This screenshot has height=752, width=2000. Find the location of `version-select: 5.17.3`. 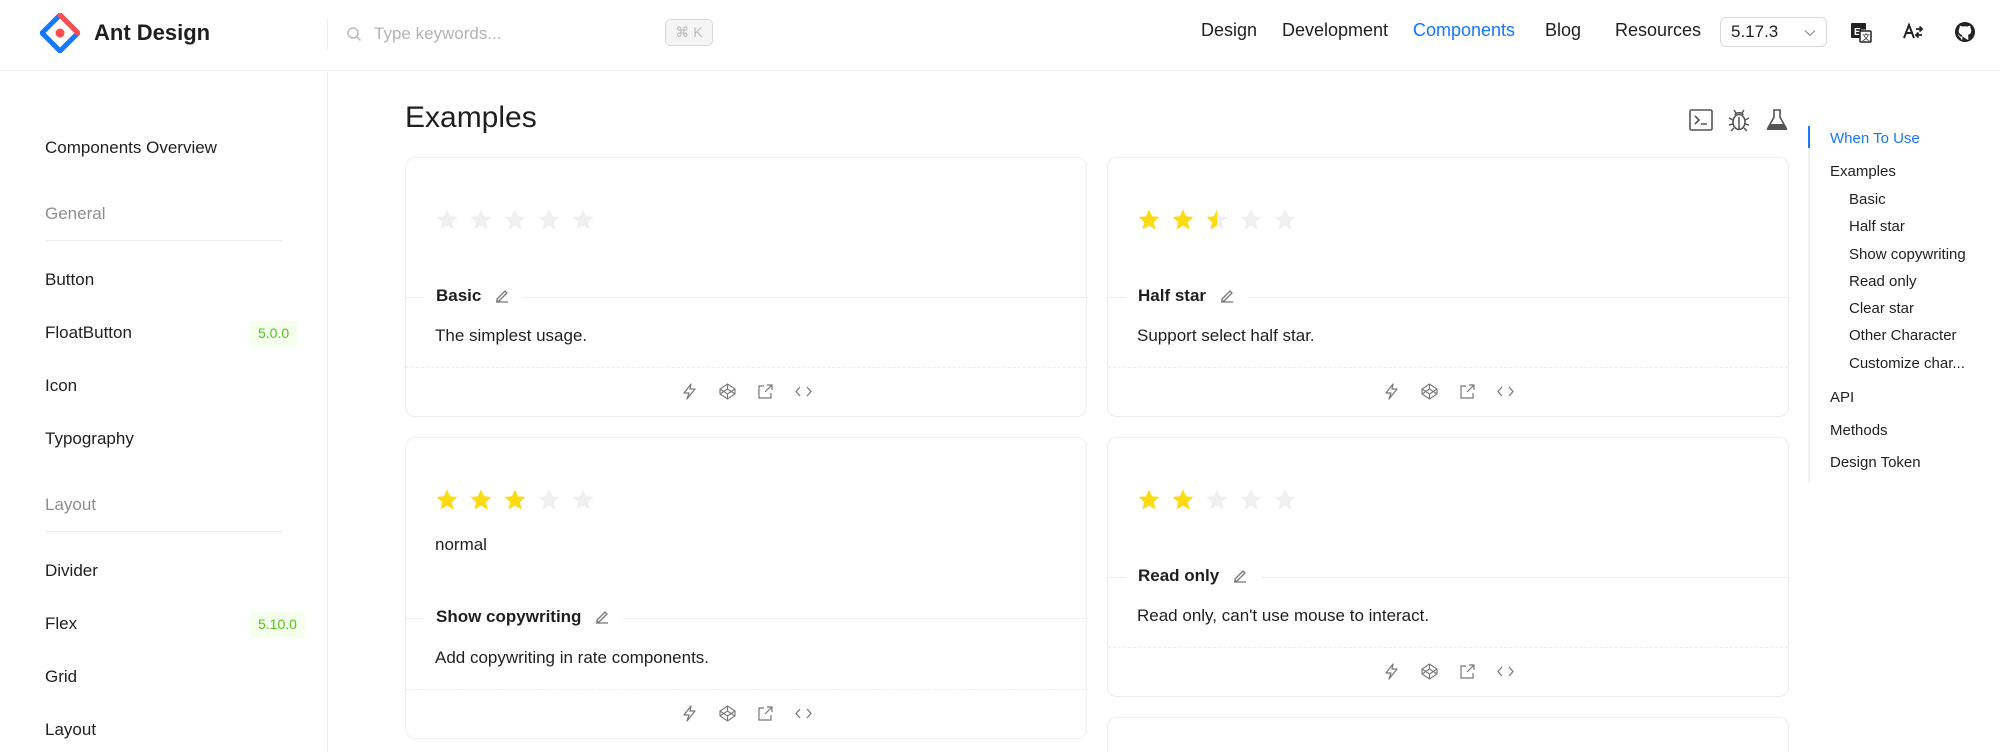

version-select: 5.17.3 is located at coordinates (1773, 32).